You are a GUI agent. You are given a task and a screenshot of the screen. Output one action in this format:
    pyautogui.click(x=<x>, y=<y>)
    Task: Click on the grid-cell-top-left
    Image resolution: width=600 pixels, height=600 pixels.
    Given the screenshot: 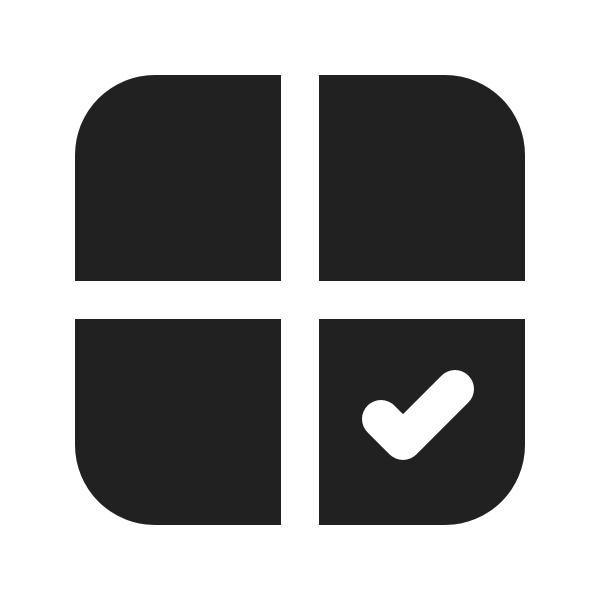 What is the action you would take?
    pyautogui.click(x=178, y=178)
    